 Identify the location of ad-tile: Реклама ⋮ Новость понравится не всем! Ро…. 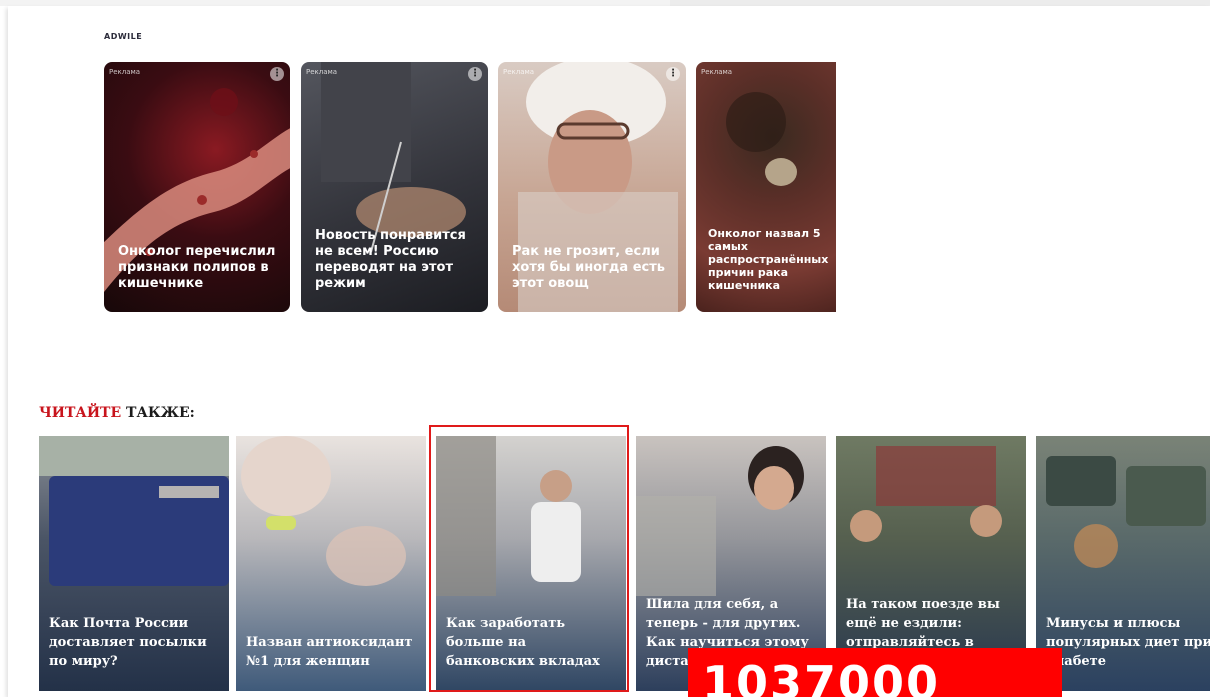
(394, 187).